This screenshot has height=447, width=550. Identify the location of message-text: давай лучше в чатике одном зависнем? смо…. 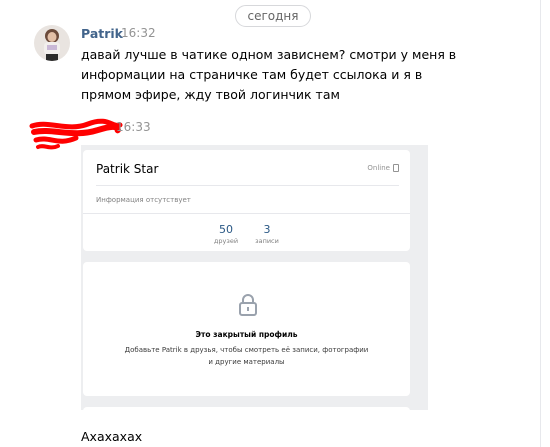
(269, 74).